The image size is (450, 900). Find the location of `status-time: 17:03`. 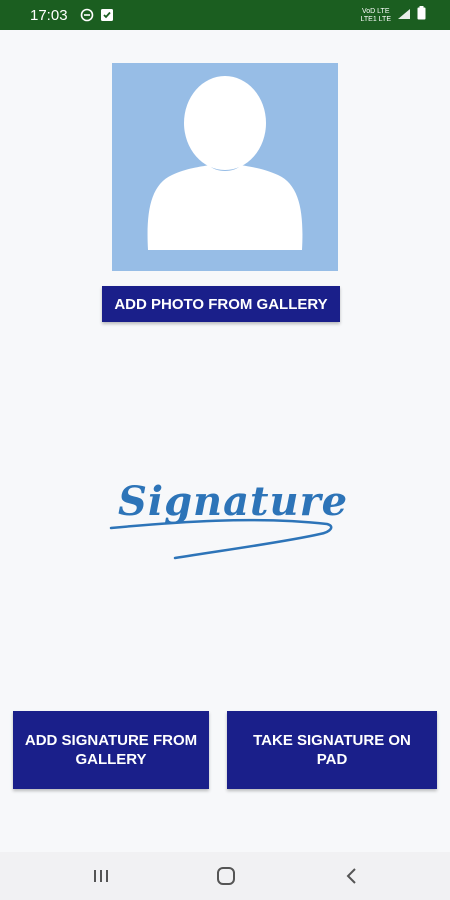

status-time: 17:03 is located at coordinates (49, 15).